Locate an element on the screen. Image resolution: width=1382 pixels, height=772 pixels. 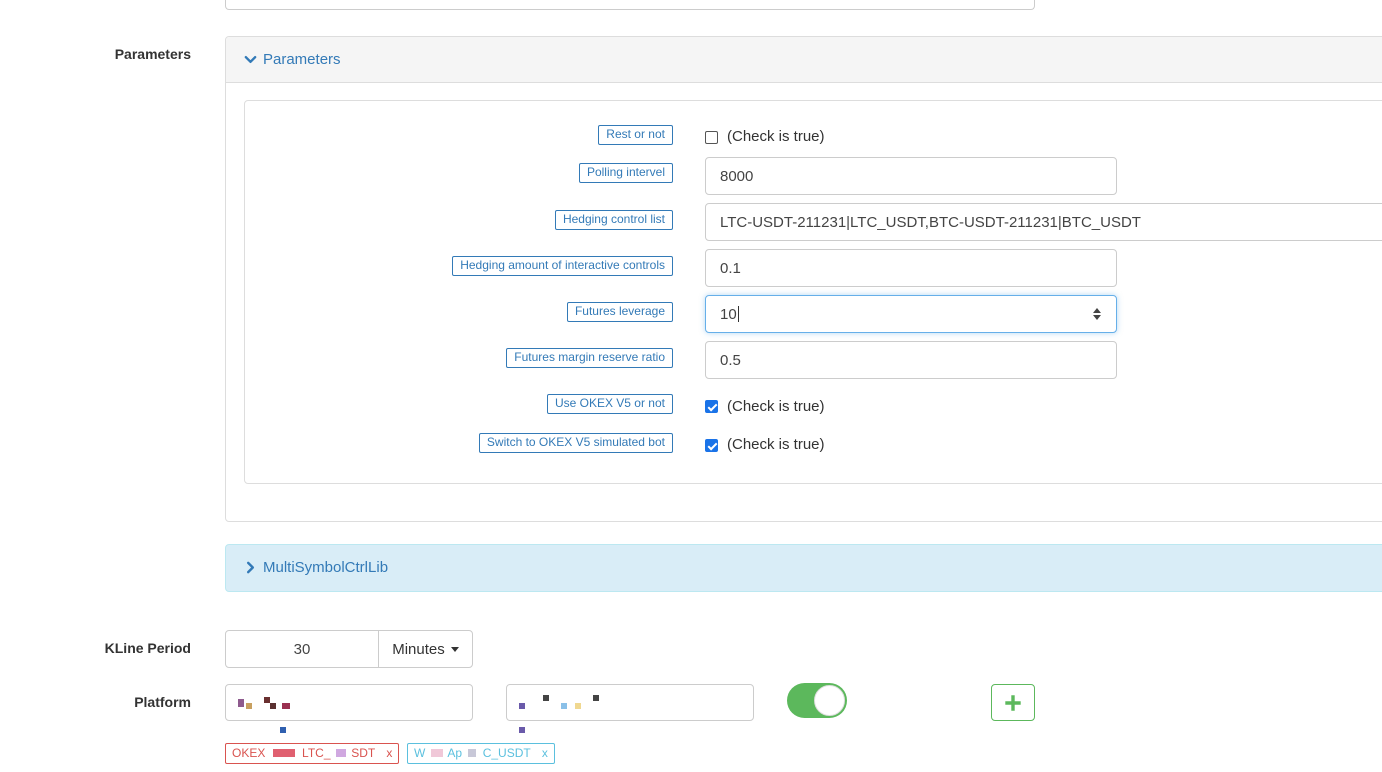
okex-v5-checkbox is located at coordinates (711, 406).